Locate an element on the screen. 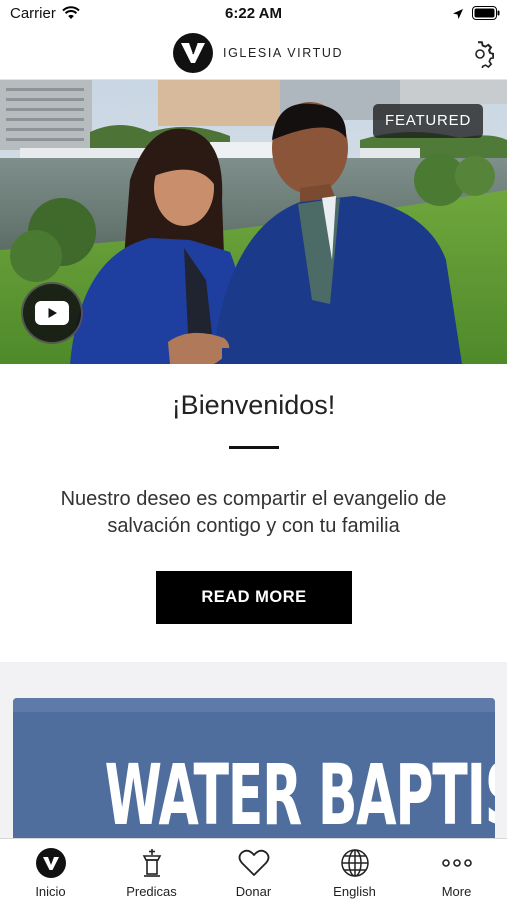 The height and width of the screenshot is (901, 507). tab-donar: Donar is located at coordinates (253, 870).